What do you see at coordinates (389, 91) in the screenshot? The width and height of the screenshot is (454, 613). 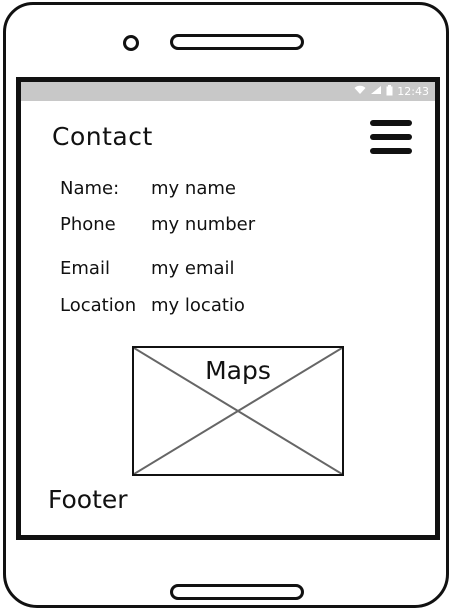 I see `battery-icon` at bounding box center [389, 91].